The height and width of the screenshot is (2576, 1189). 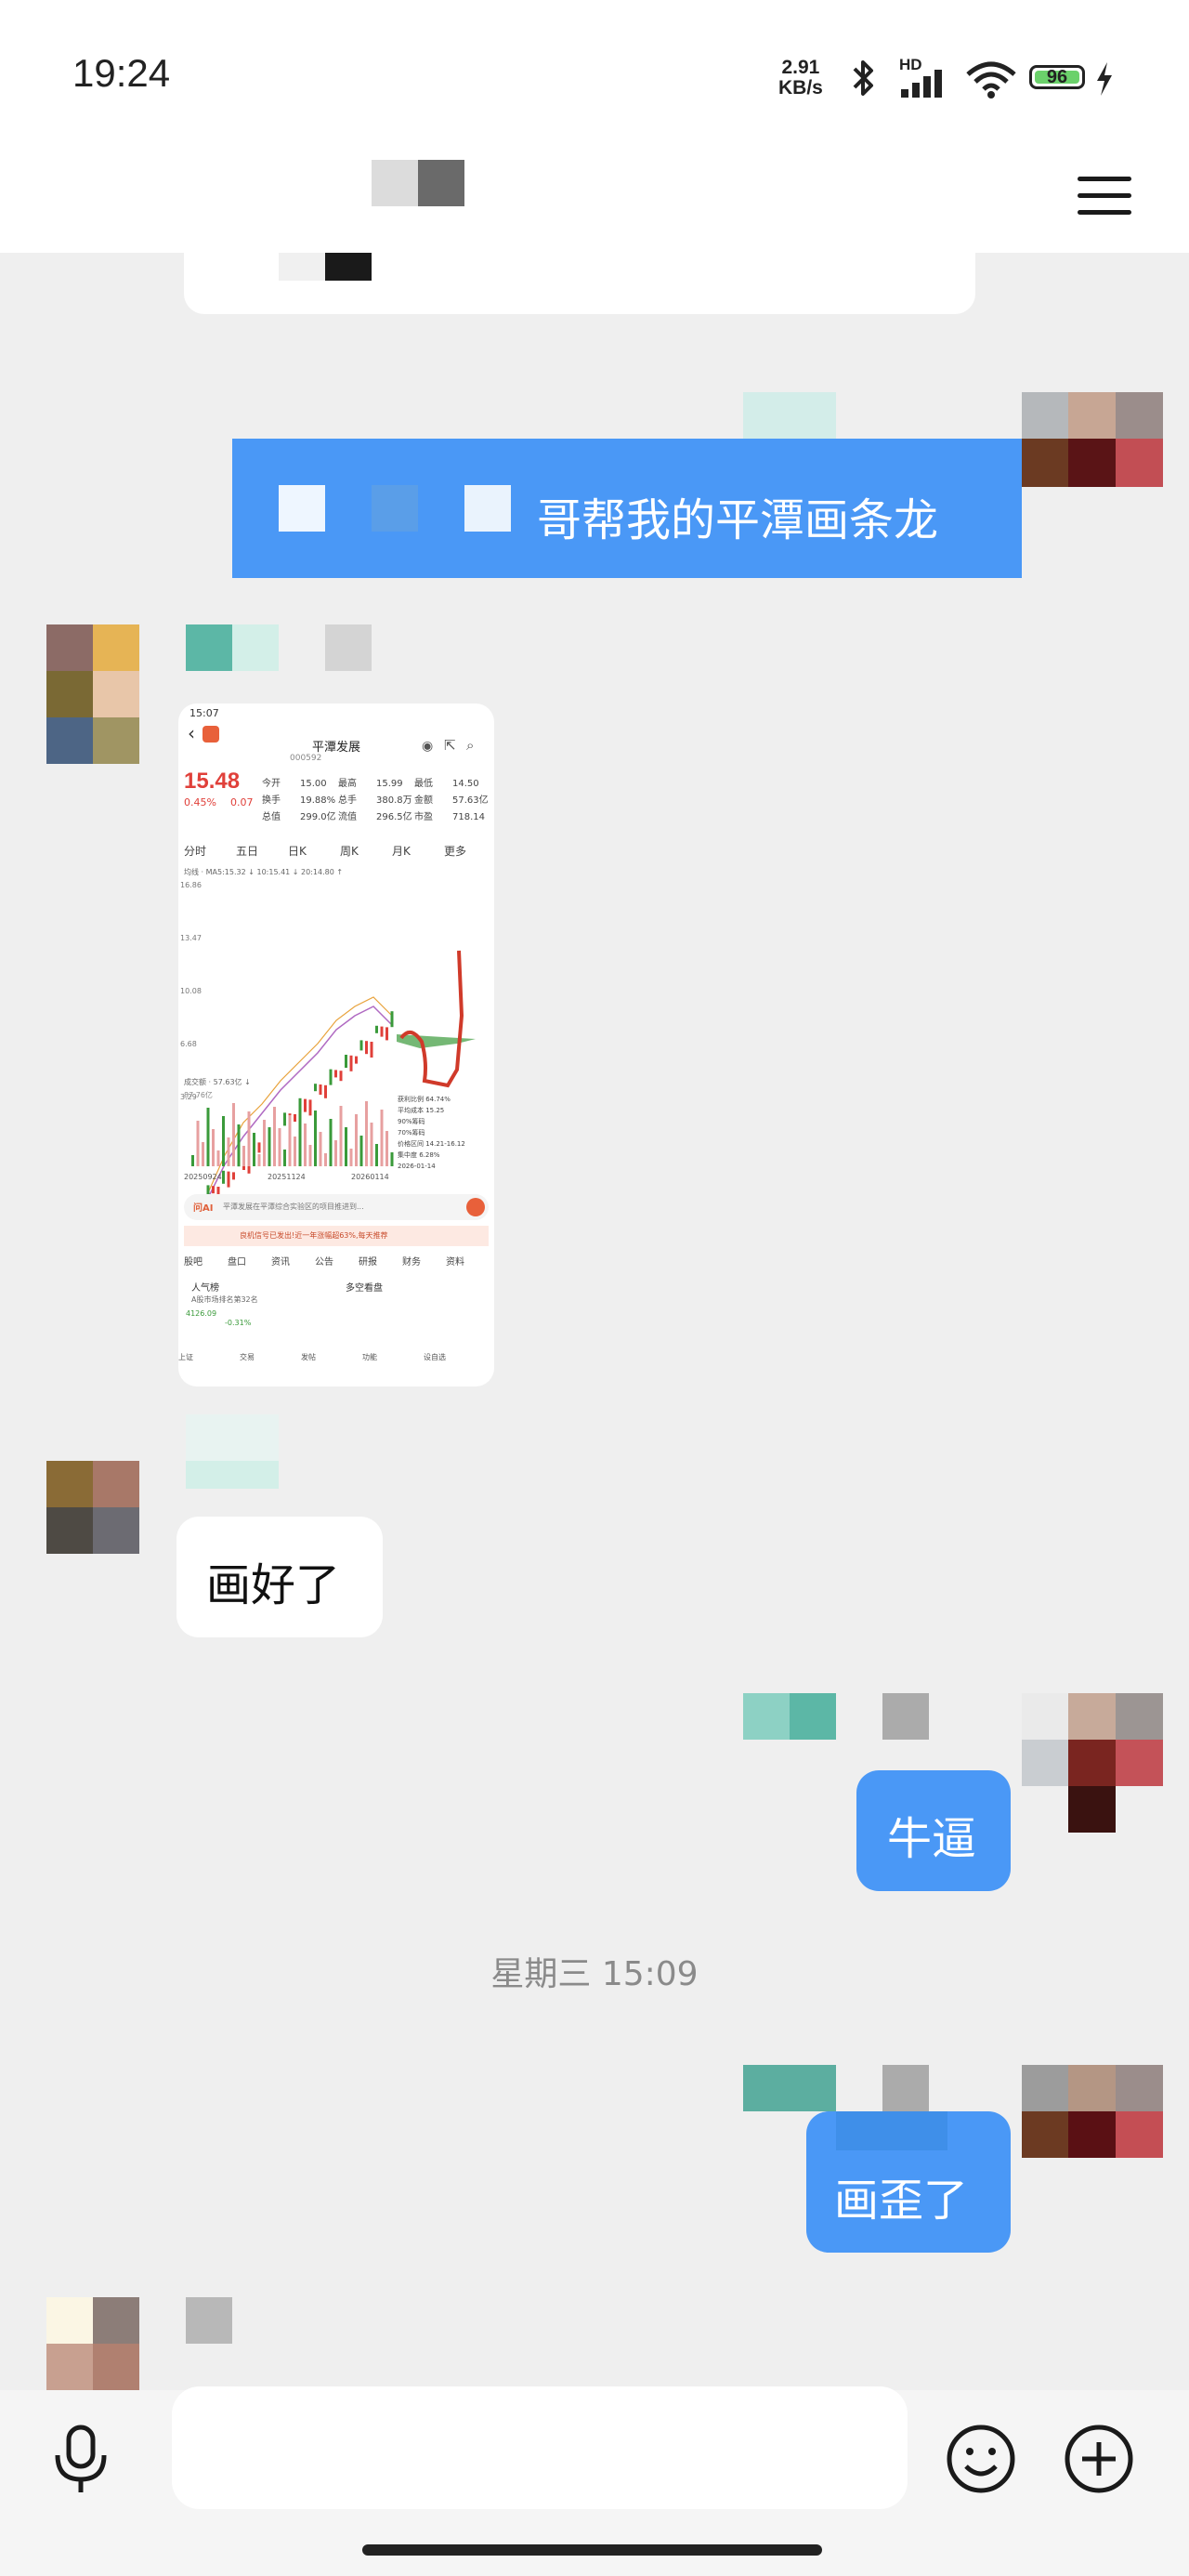 I want to click on shot-nav-item: 功能, so click(x=369, y=1357).